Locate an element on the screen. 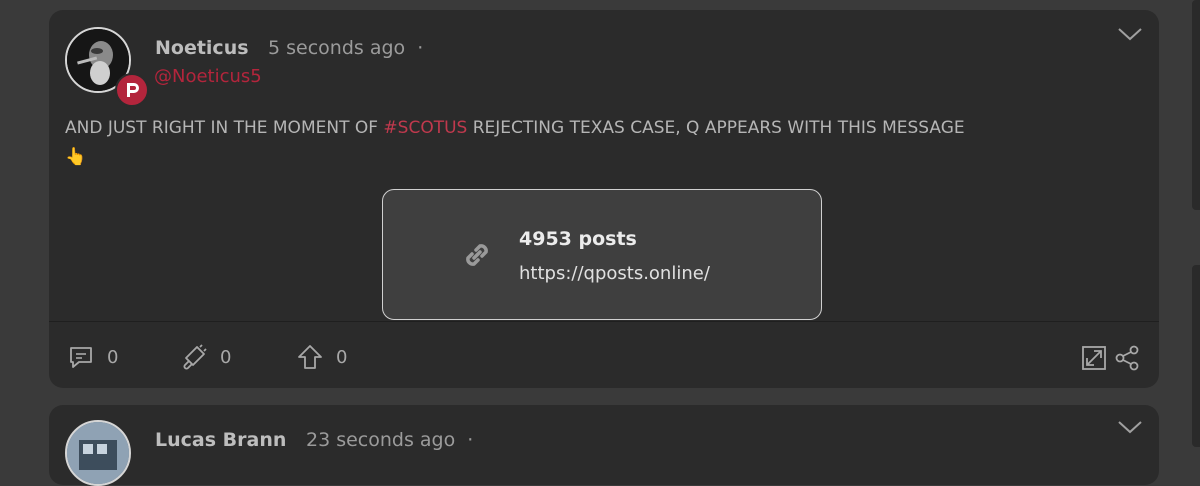 The height and width of the screenshot is (486, 1200). post-text-before: AND JUST RIGHT IN THE MOMENT OF is located at coordinates (224, 128).